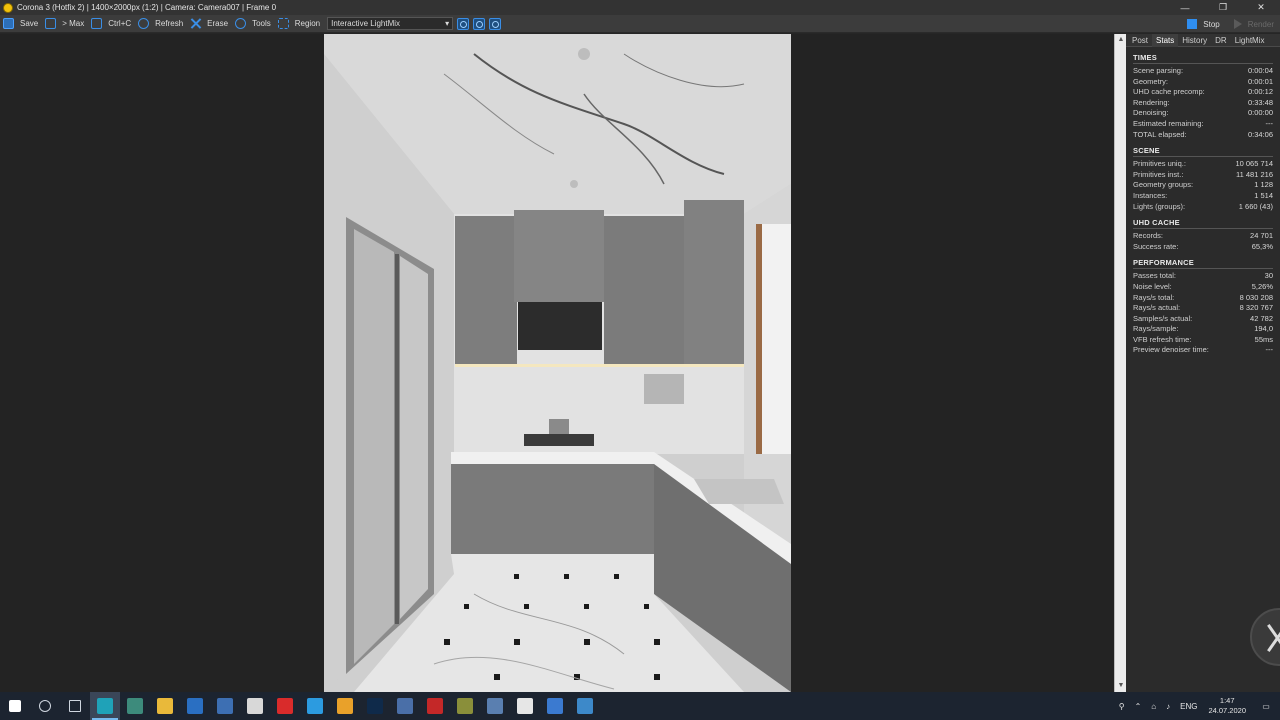  I want to click on stat-value: 0:00:01, so click(1260, 81).